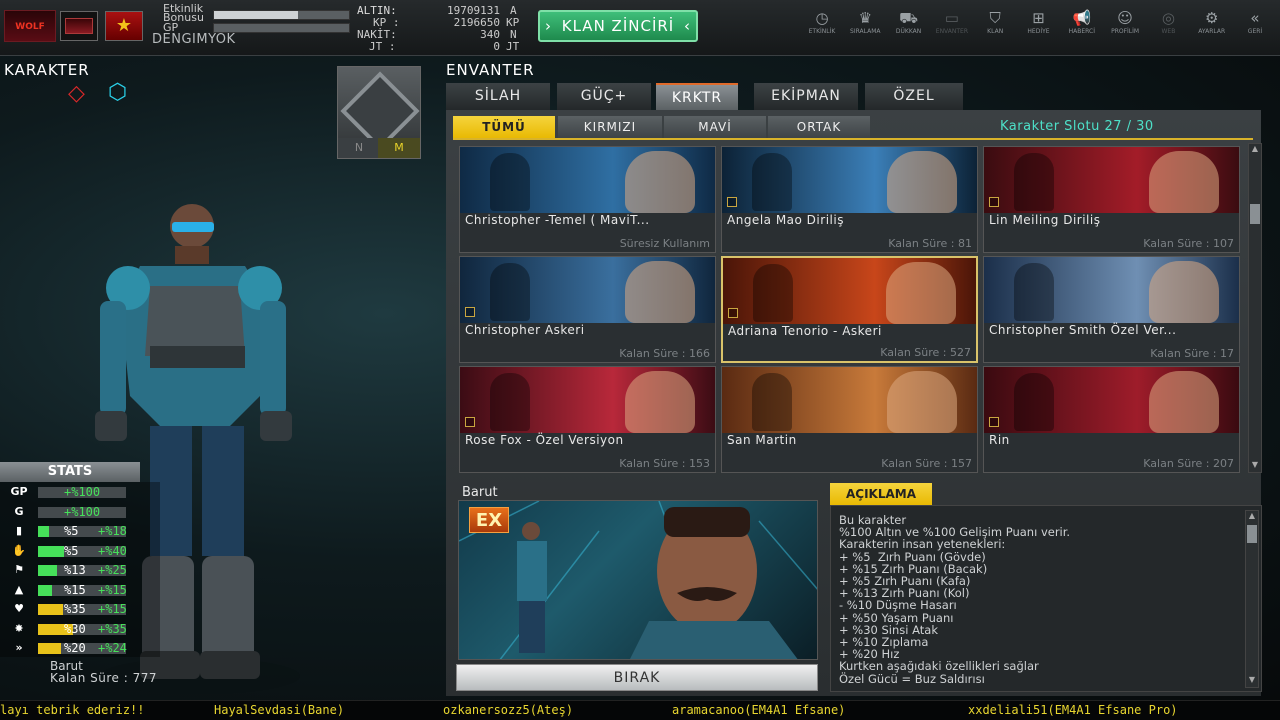  What do you see at coordinates (914, 96) in the screenshot?
I see `tab-ozel: ÖZEL` at bounding box center [914, 96].